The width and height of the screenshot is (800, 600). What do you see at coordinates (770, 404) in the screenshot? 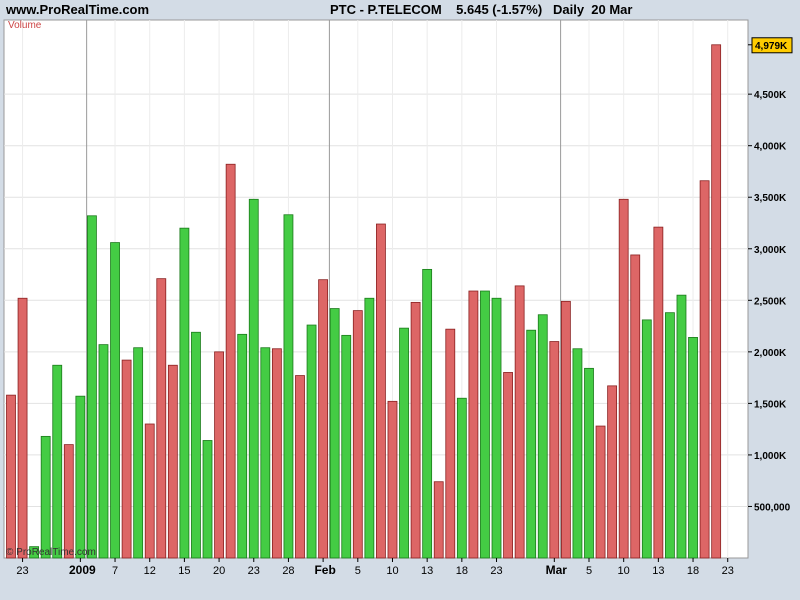
I see `y-tick-label: 1,500K` at bounding box center [770, 404].